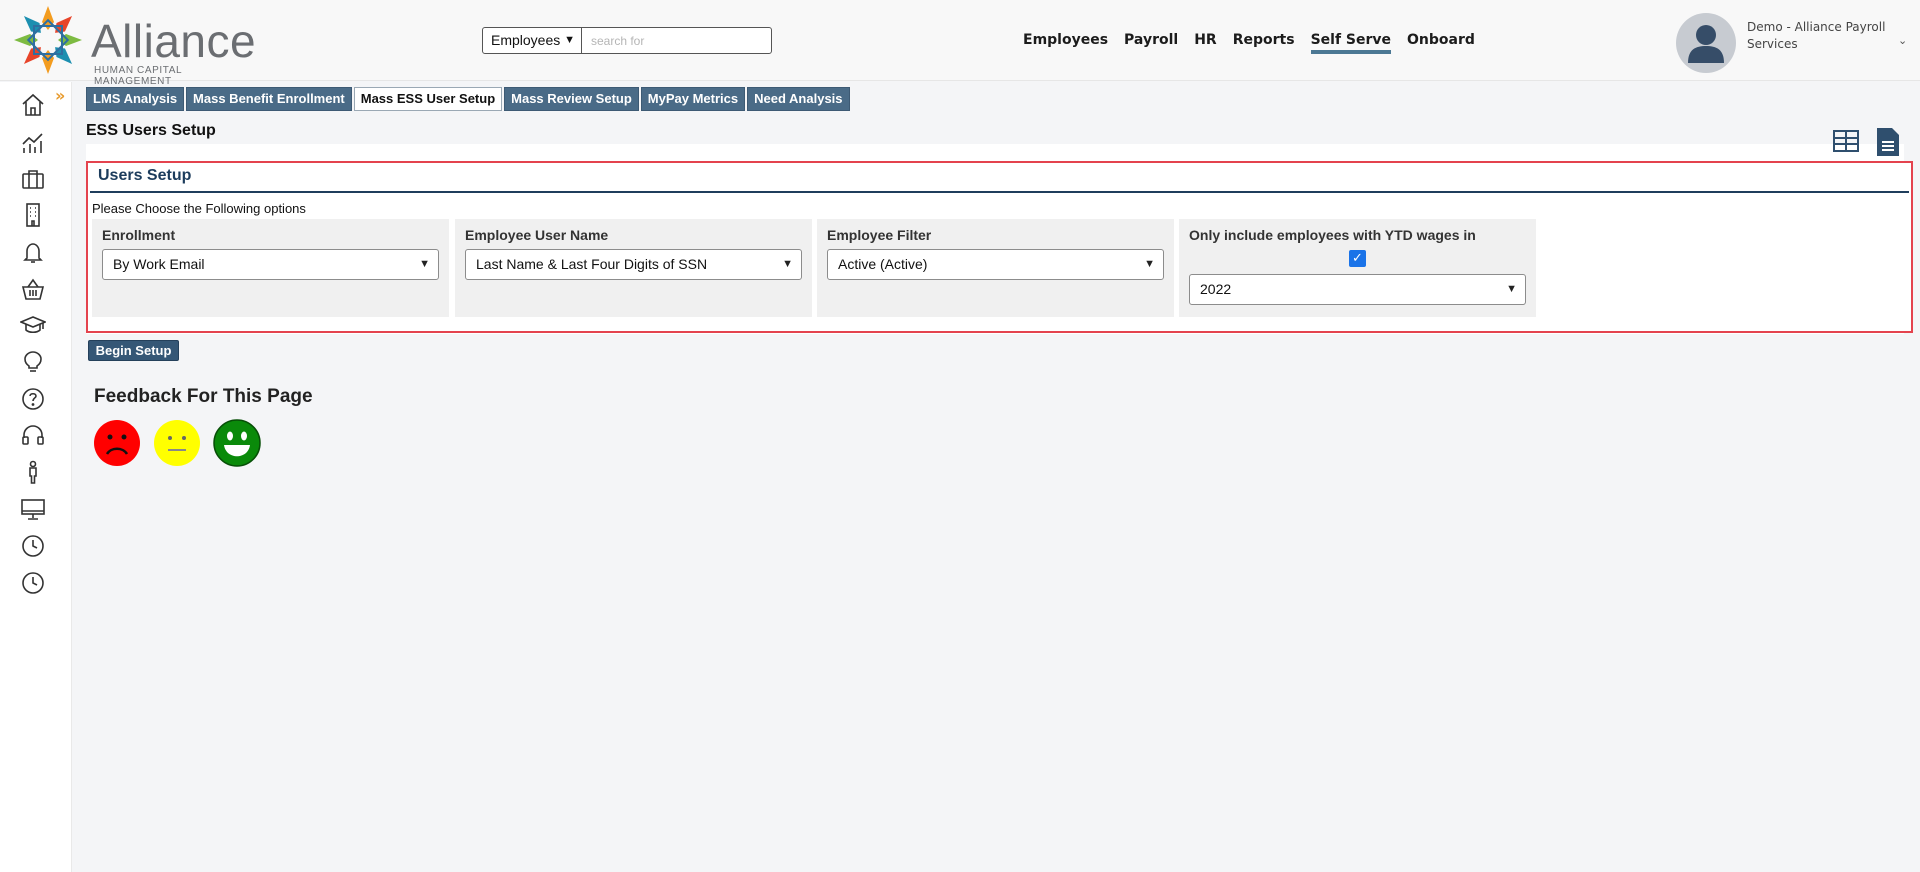 The height and width of the screenshot is (872, 1920). I want to click on alliance-logo: Alliance HUMAN CAPITAL MANAGEMENT, so click(133, 44).